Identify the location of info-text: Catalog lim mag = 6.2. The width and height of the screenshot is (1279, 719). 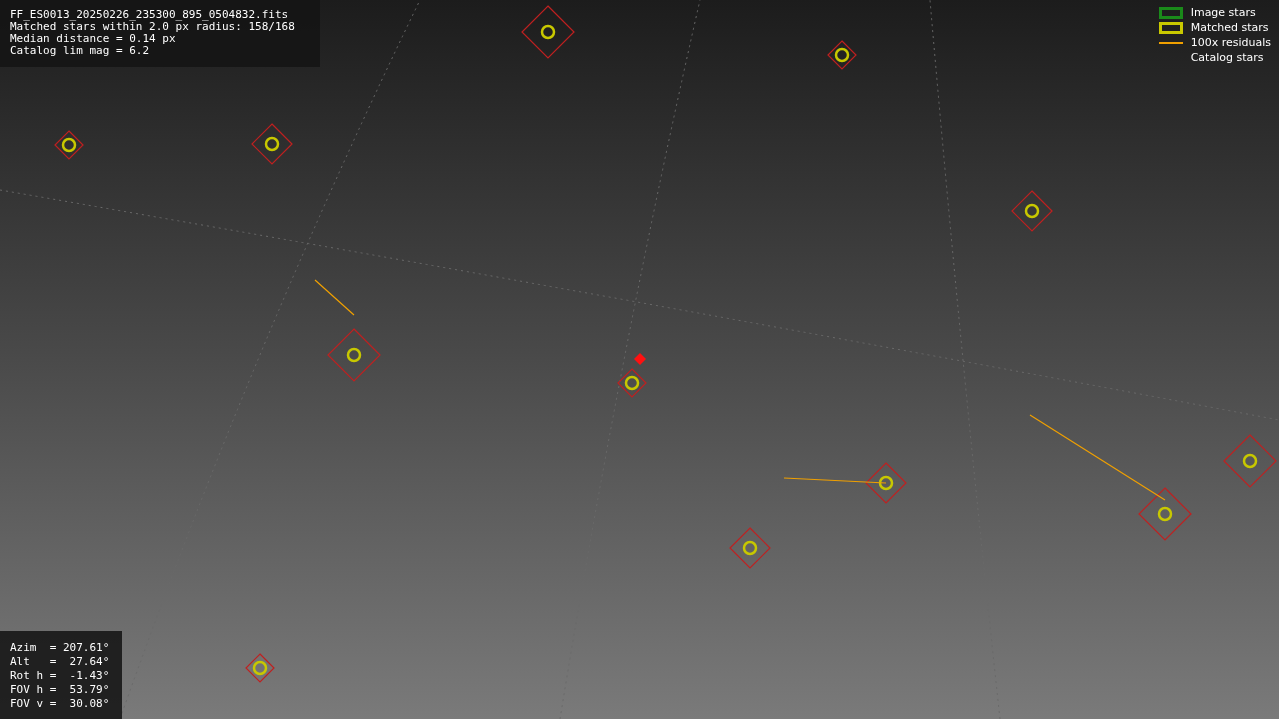
(80, 51).